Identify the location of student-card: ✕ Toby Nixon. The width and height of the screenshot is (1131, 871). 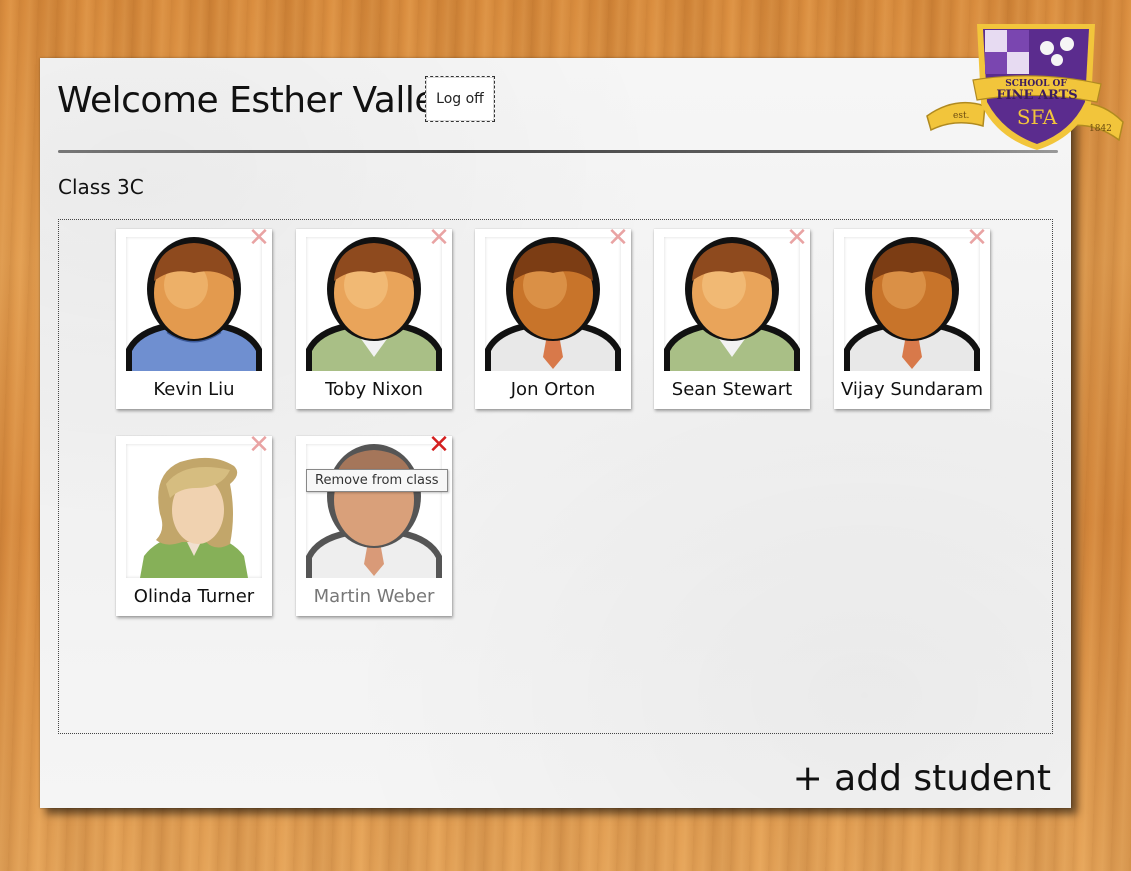
(374, 317).